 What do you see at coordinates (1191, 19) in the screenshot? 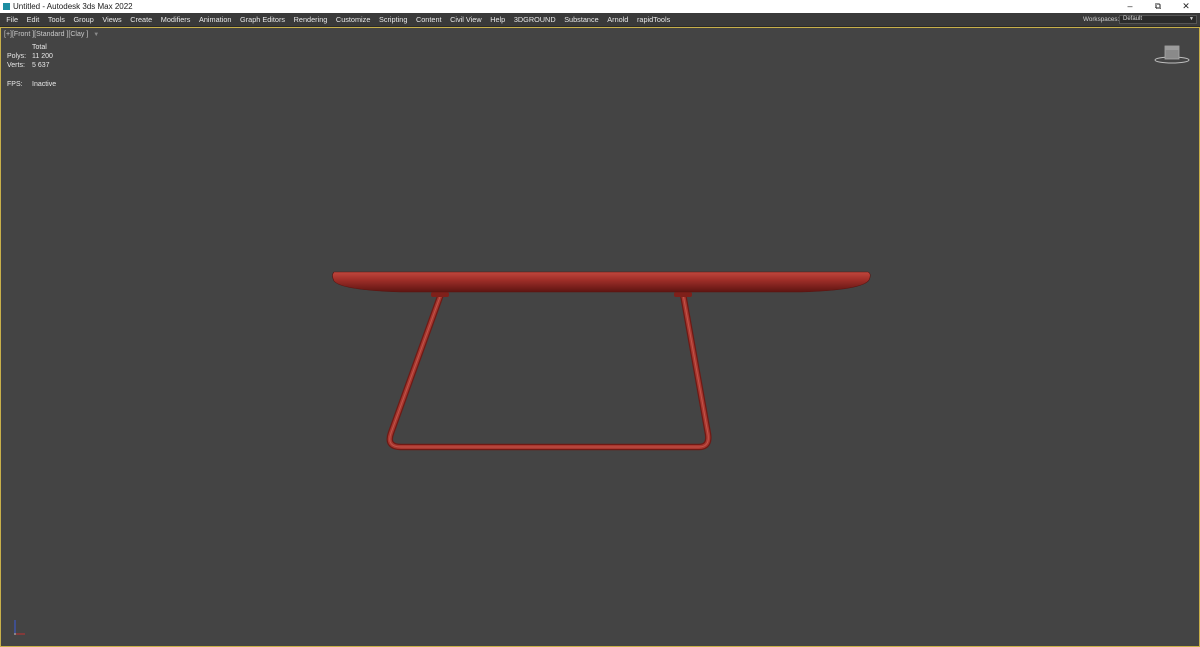
I see `chevron-down-icon: ▼` at bounding box center [1191, 19].